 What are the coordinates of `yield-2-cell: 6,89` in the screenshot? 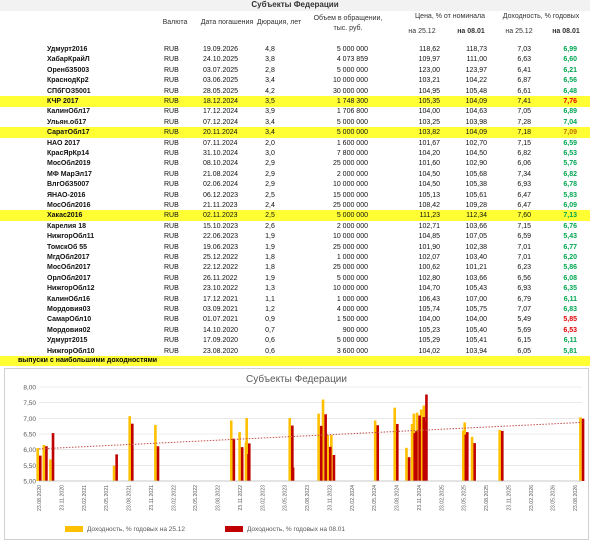 It's located at (570, 112).